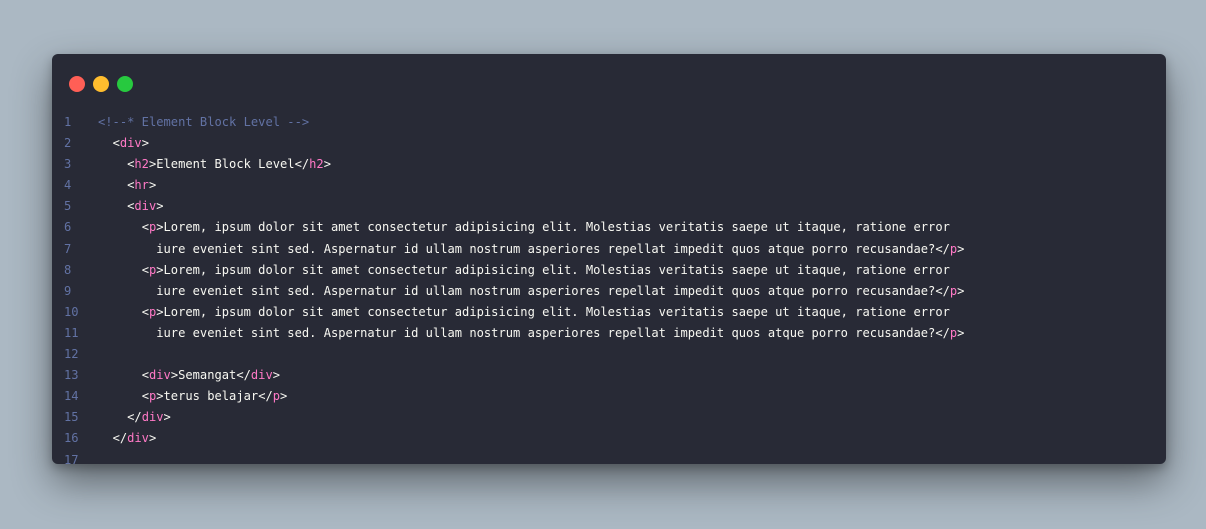 Image resolution: width=1206 pixels, height=529 pixels. I want to click on code-line: 12, so click(609, 354).